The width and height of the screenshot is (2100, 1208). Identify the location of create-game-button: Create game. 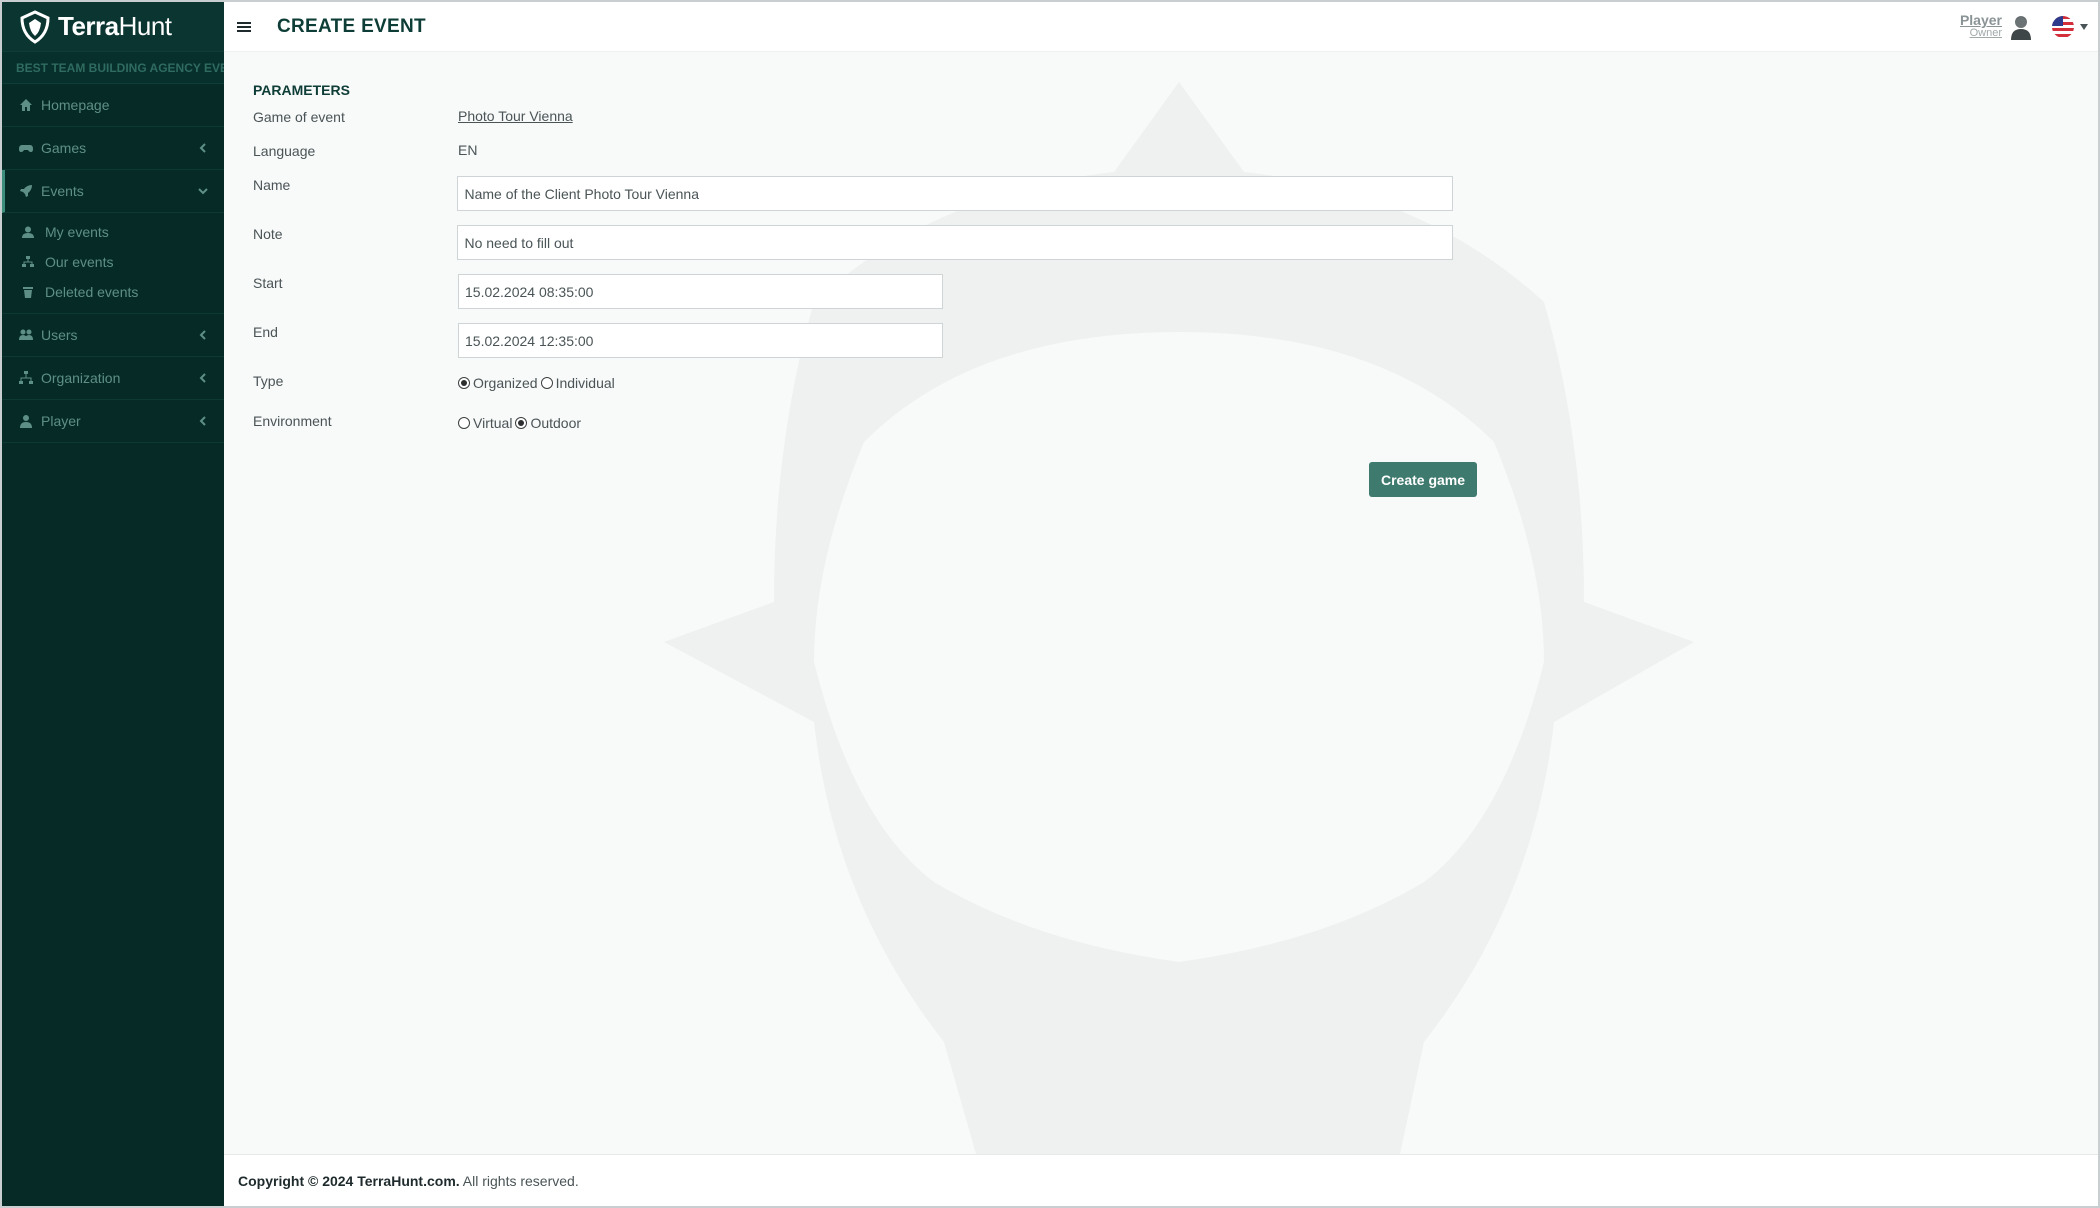
(1423, 479).